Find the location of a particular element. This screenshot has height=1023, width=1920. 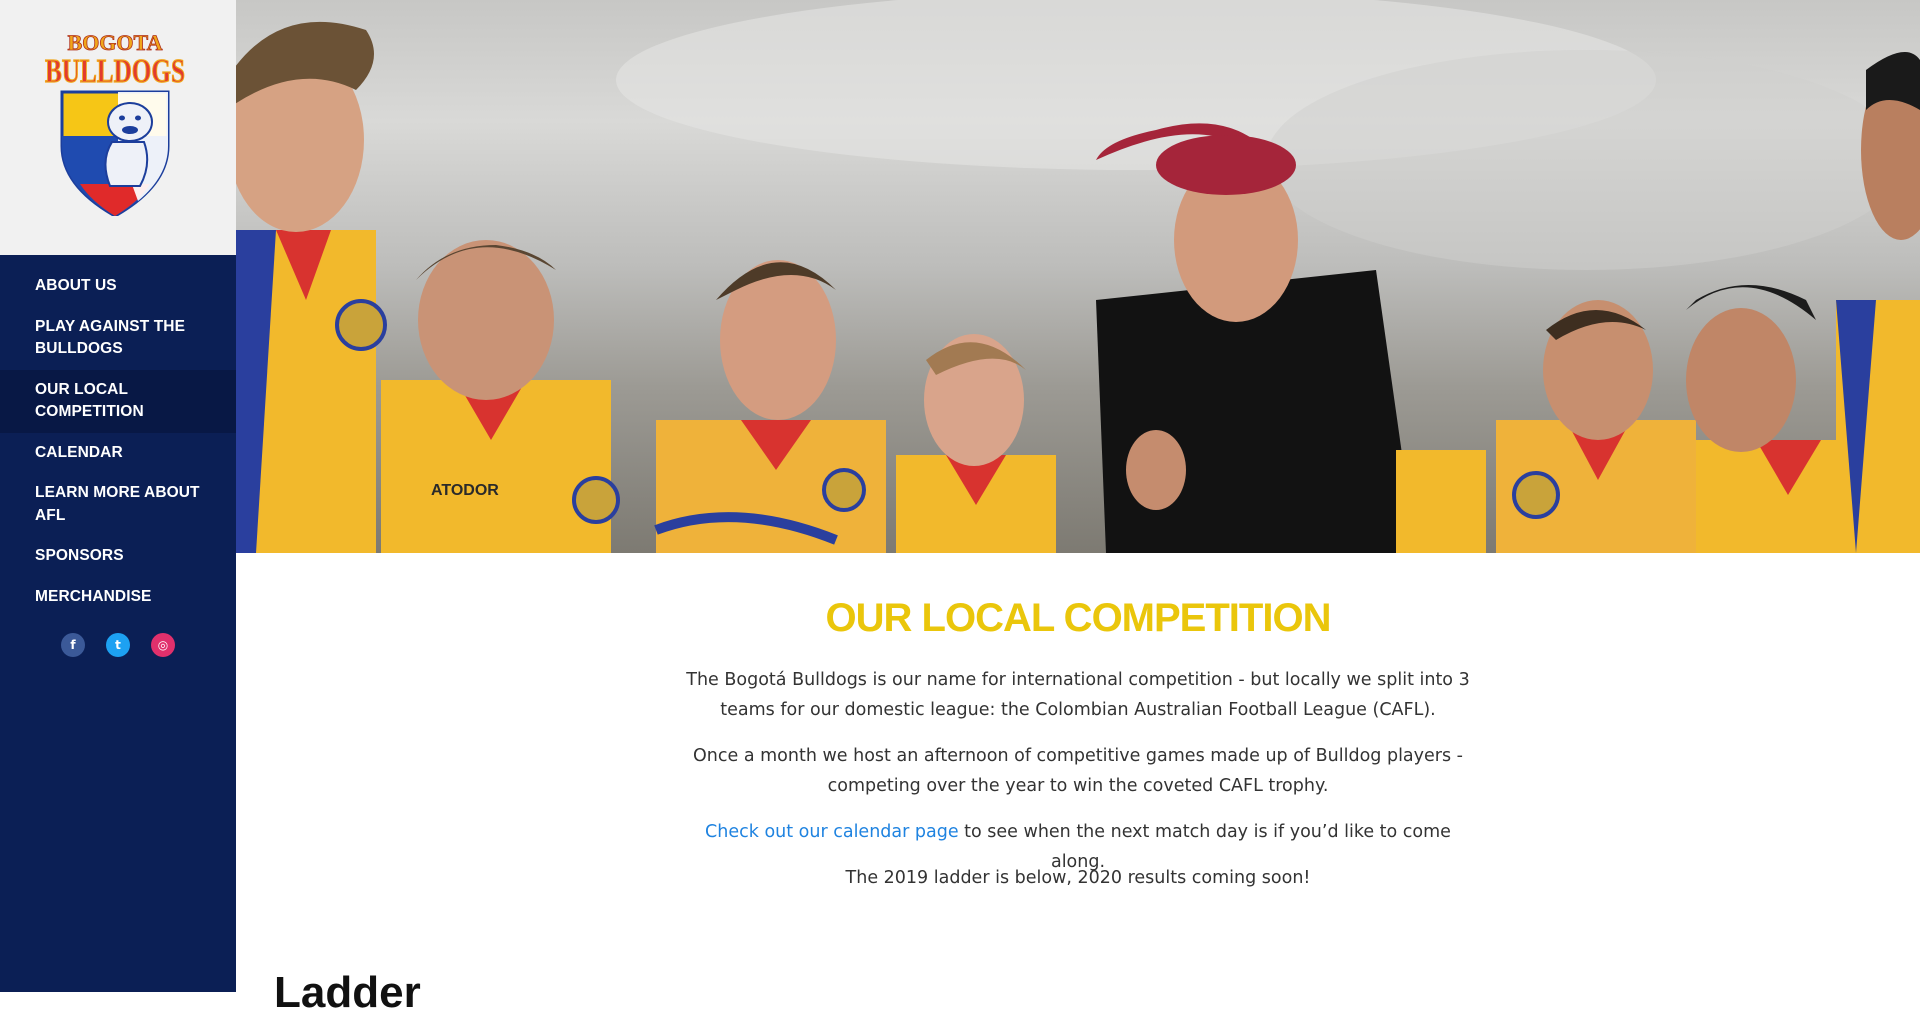

twitter-icon: t is located at coordinates (118, 645).